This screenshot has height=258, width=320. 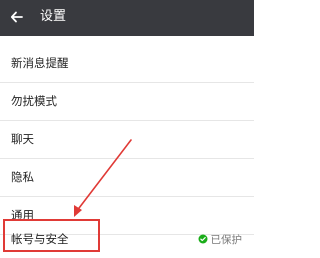 What do you see at coordinates (127, 239) in the screenshot?
I see `settings-item-account-security: 帐号与安全 已保护` at bounding box center [127, 239].